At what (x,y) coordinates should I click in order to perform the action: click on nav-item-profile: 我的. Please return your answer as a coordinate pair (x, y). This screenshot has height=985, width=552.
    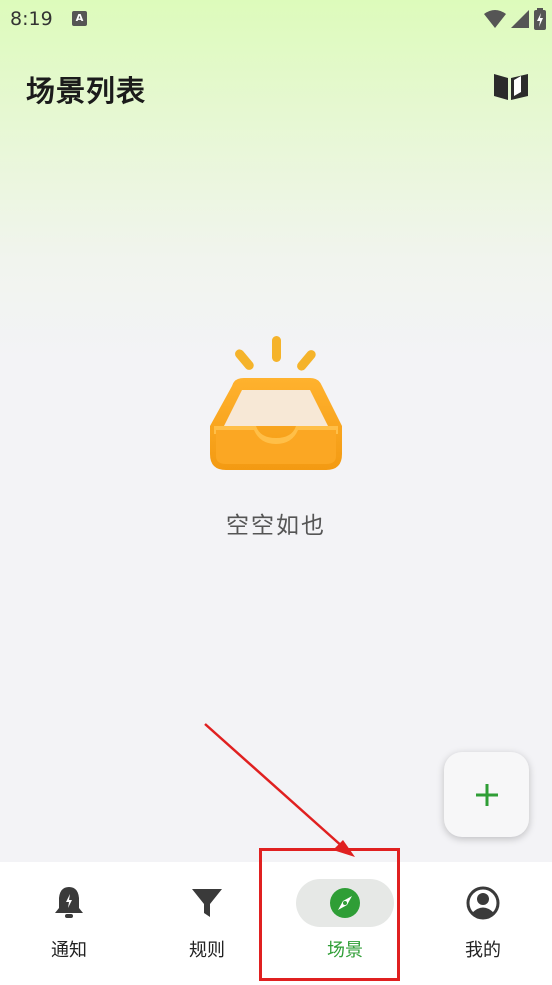
    Looking at the image, I should click on (483, 923).